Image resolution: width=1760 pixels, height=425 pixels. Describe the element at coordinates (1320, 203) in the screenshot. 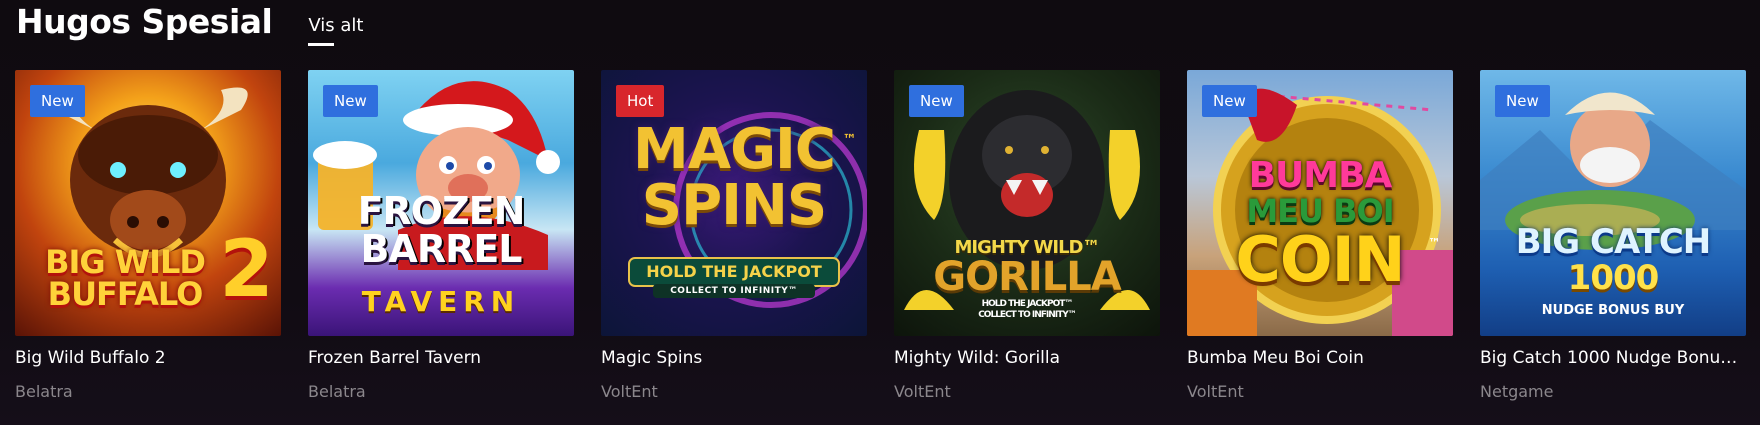

I see `game-thumbnail: BUMBA MEU BOI COIN ™ New` at that location.